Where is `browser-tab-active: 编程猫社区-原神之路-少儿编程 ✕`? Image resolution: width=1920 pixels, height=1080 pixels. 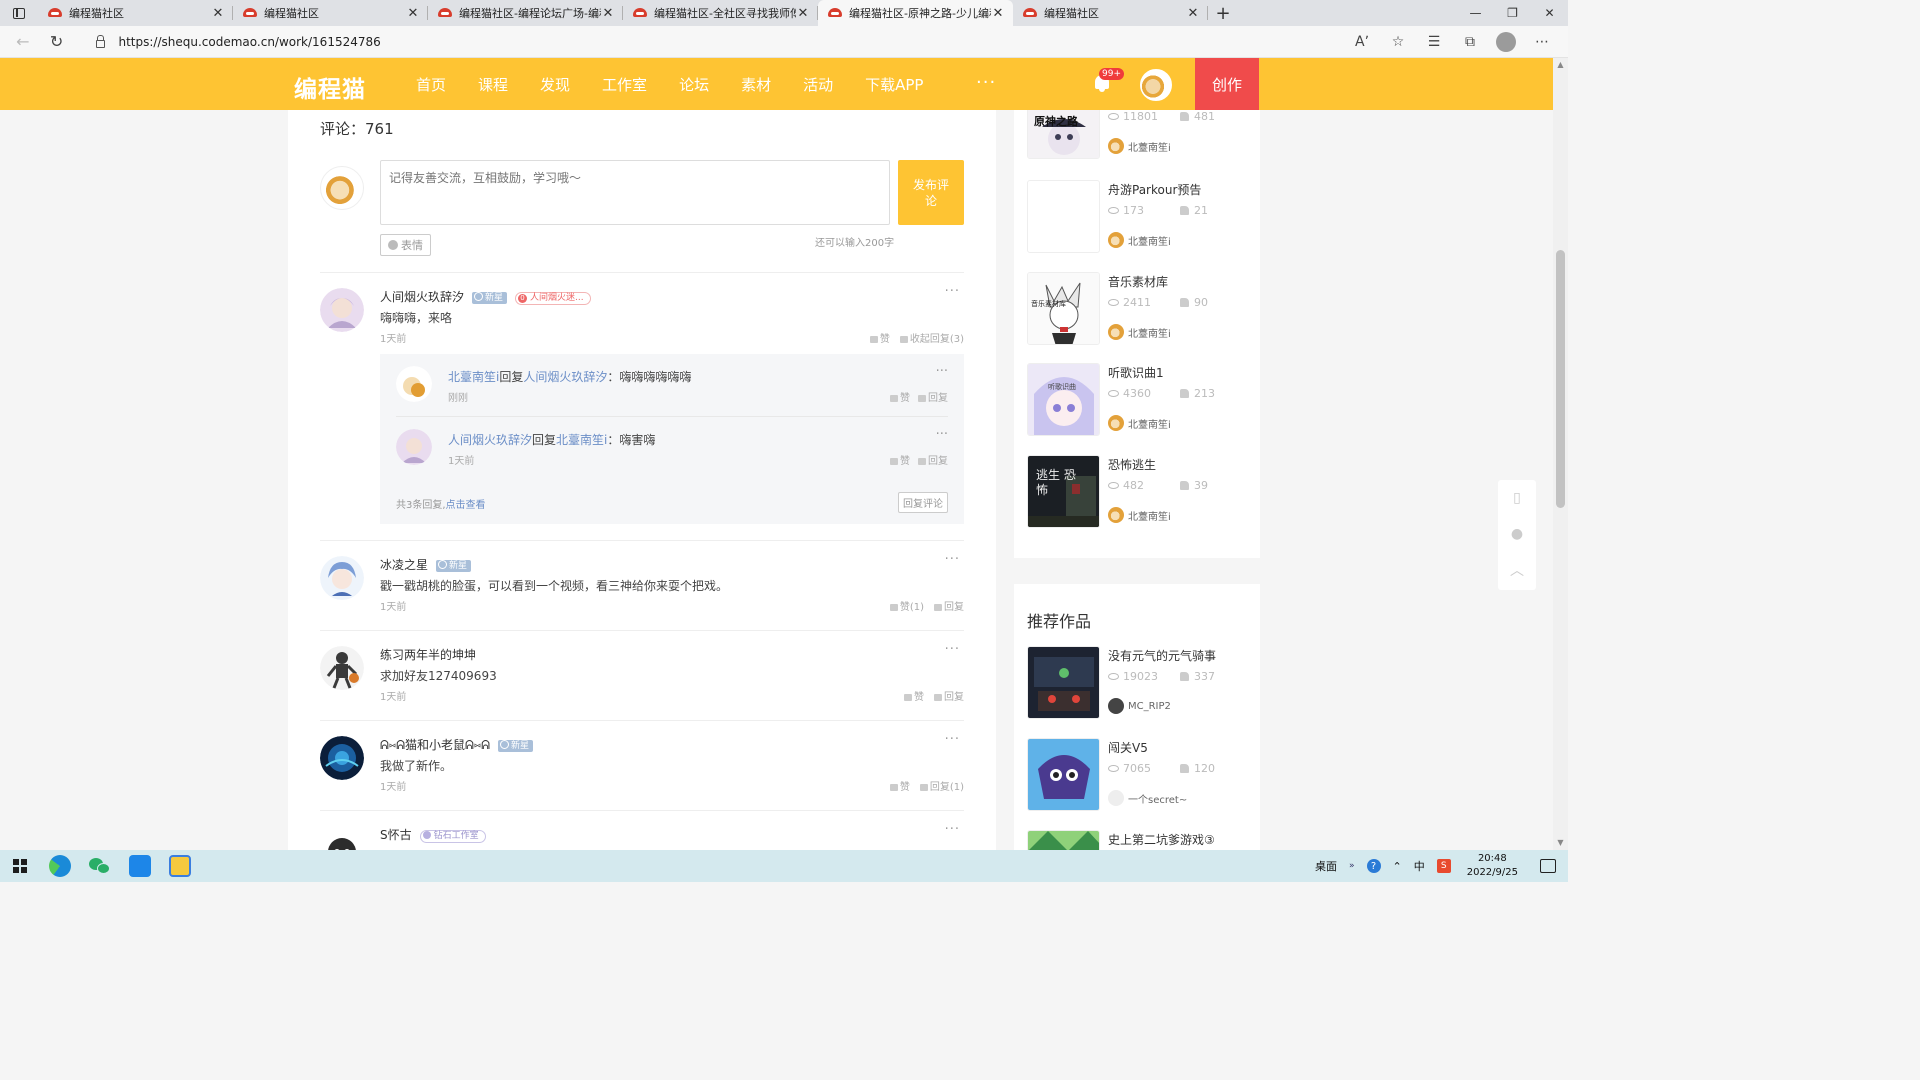
browser-tab-active: 编程猫社区-原神之路-少儿编程 ✕ is located at coordinates (915, 13).